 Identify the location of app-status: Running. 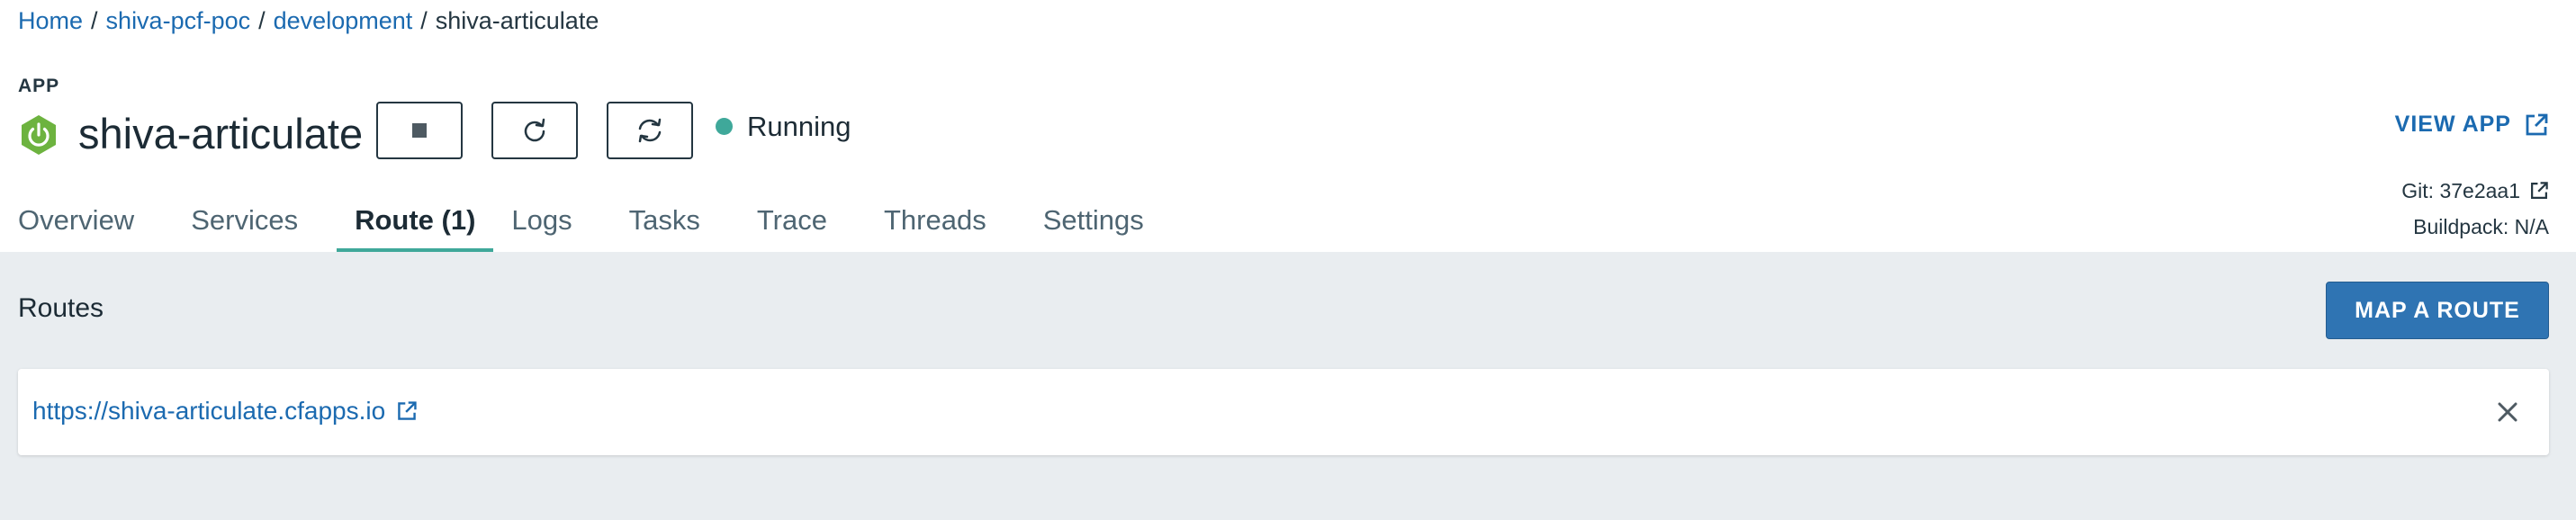
(799, 126).